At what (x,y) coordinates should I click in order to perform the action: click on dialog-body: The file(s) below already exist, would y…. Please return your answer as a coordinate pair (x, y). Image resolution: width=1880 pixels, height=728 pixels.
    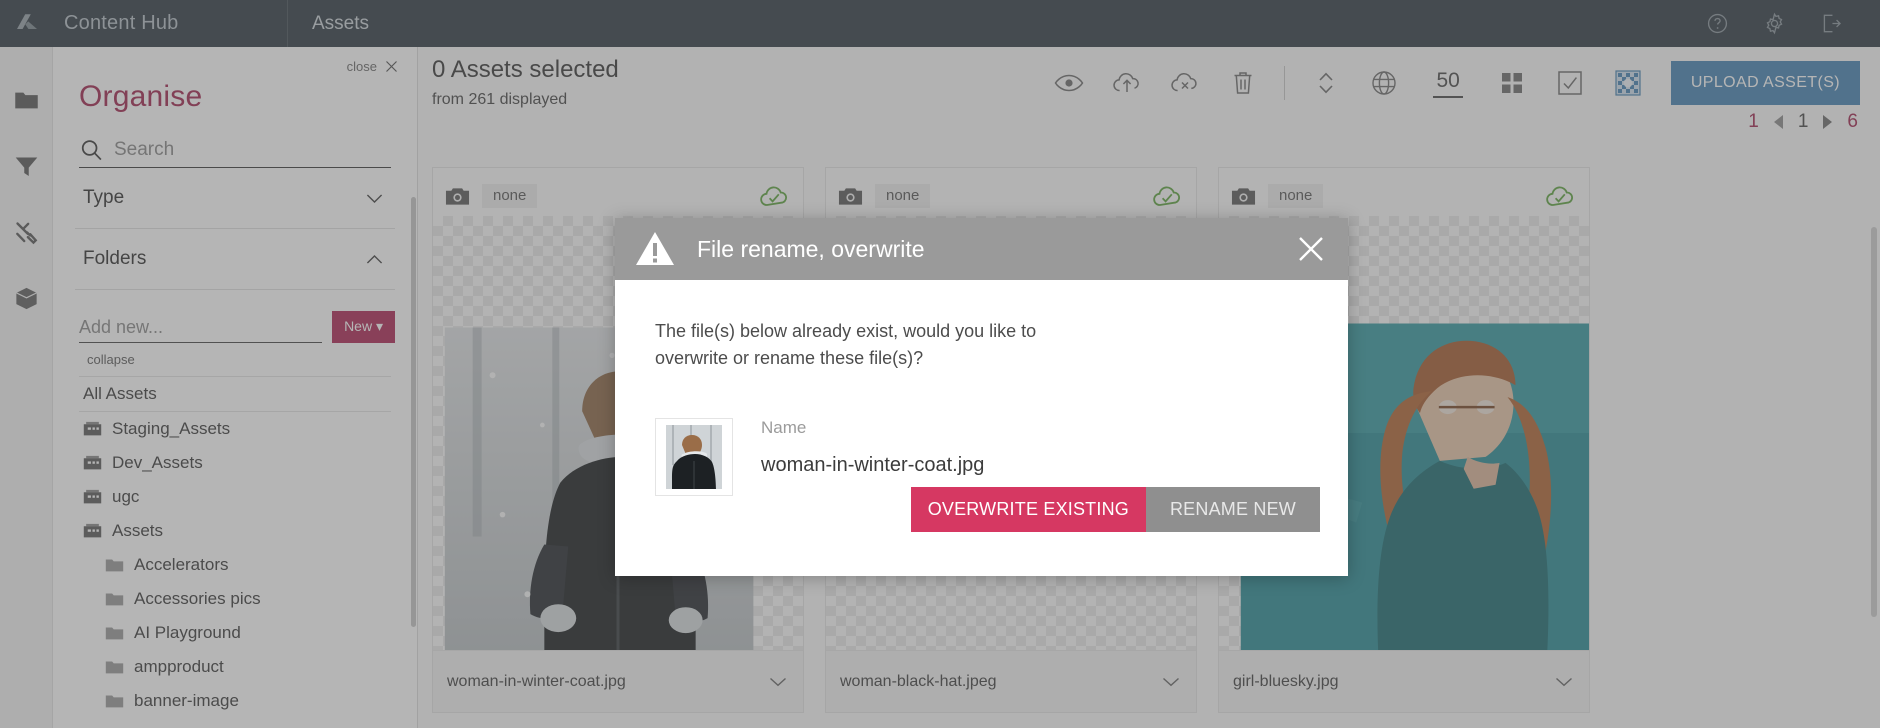
    Looking at the image, I should click on (981, 388).